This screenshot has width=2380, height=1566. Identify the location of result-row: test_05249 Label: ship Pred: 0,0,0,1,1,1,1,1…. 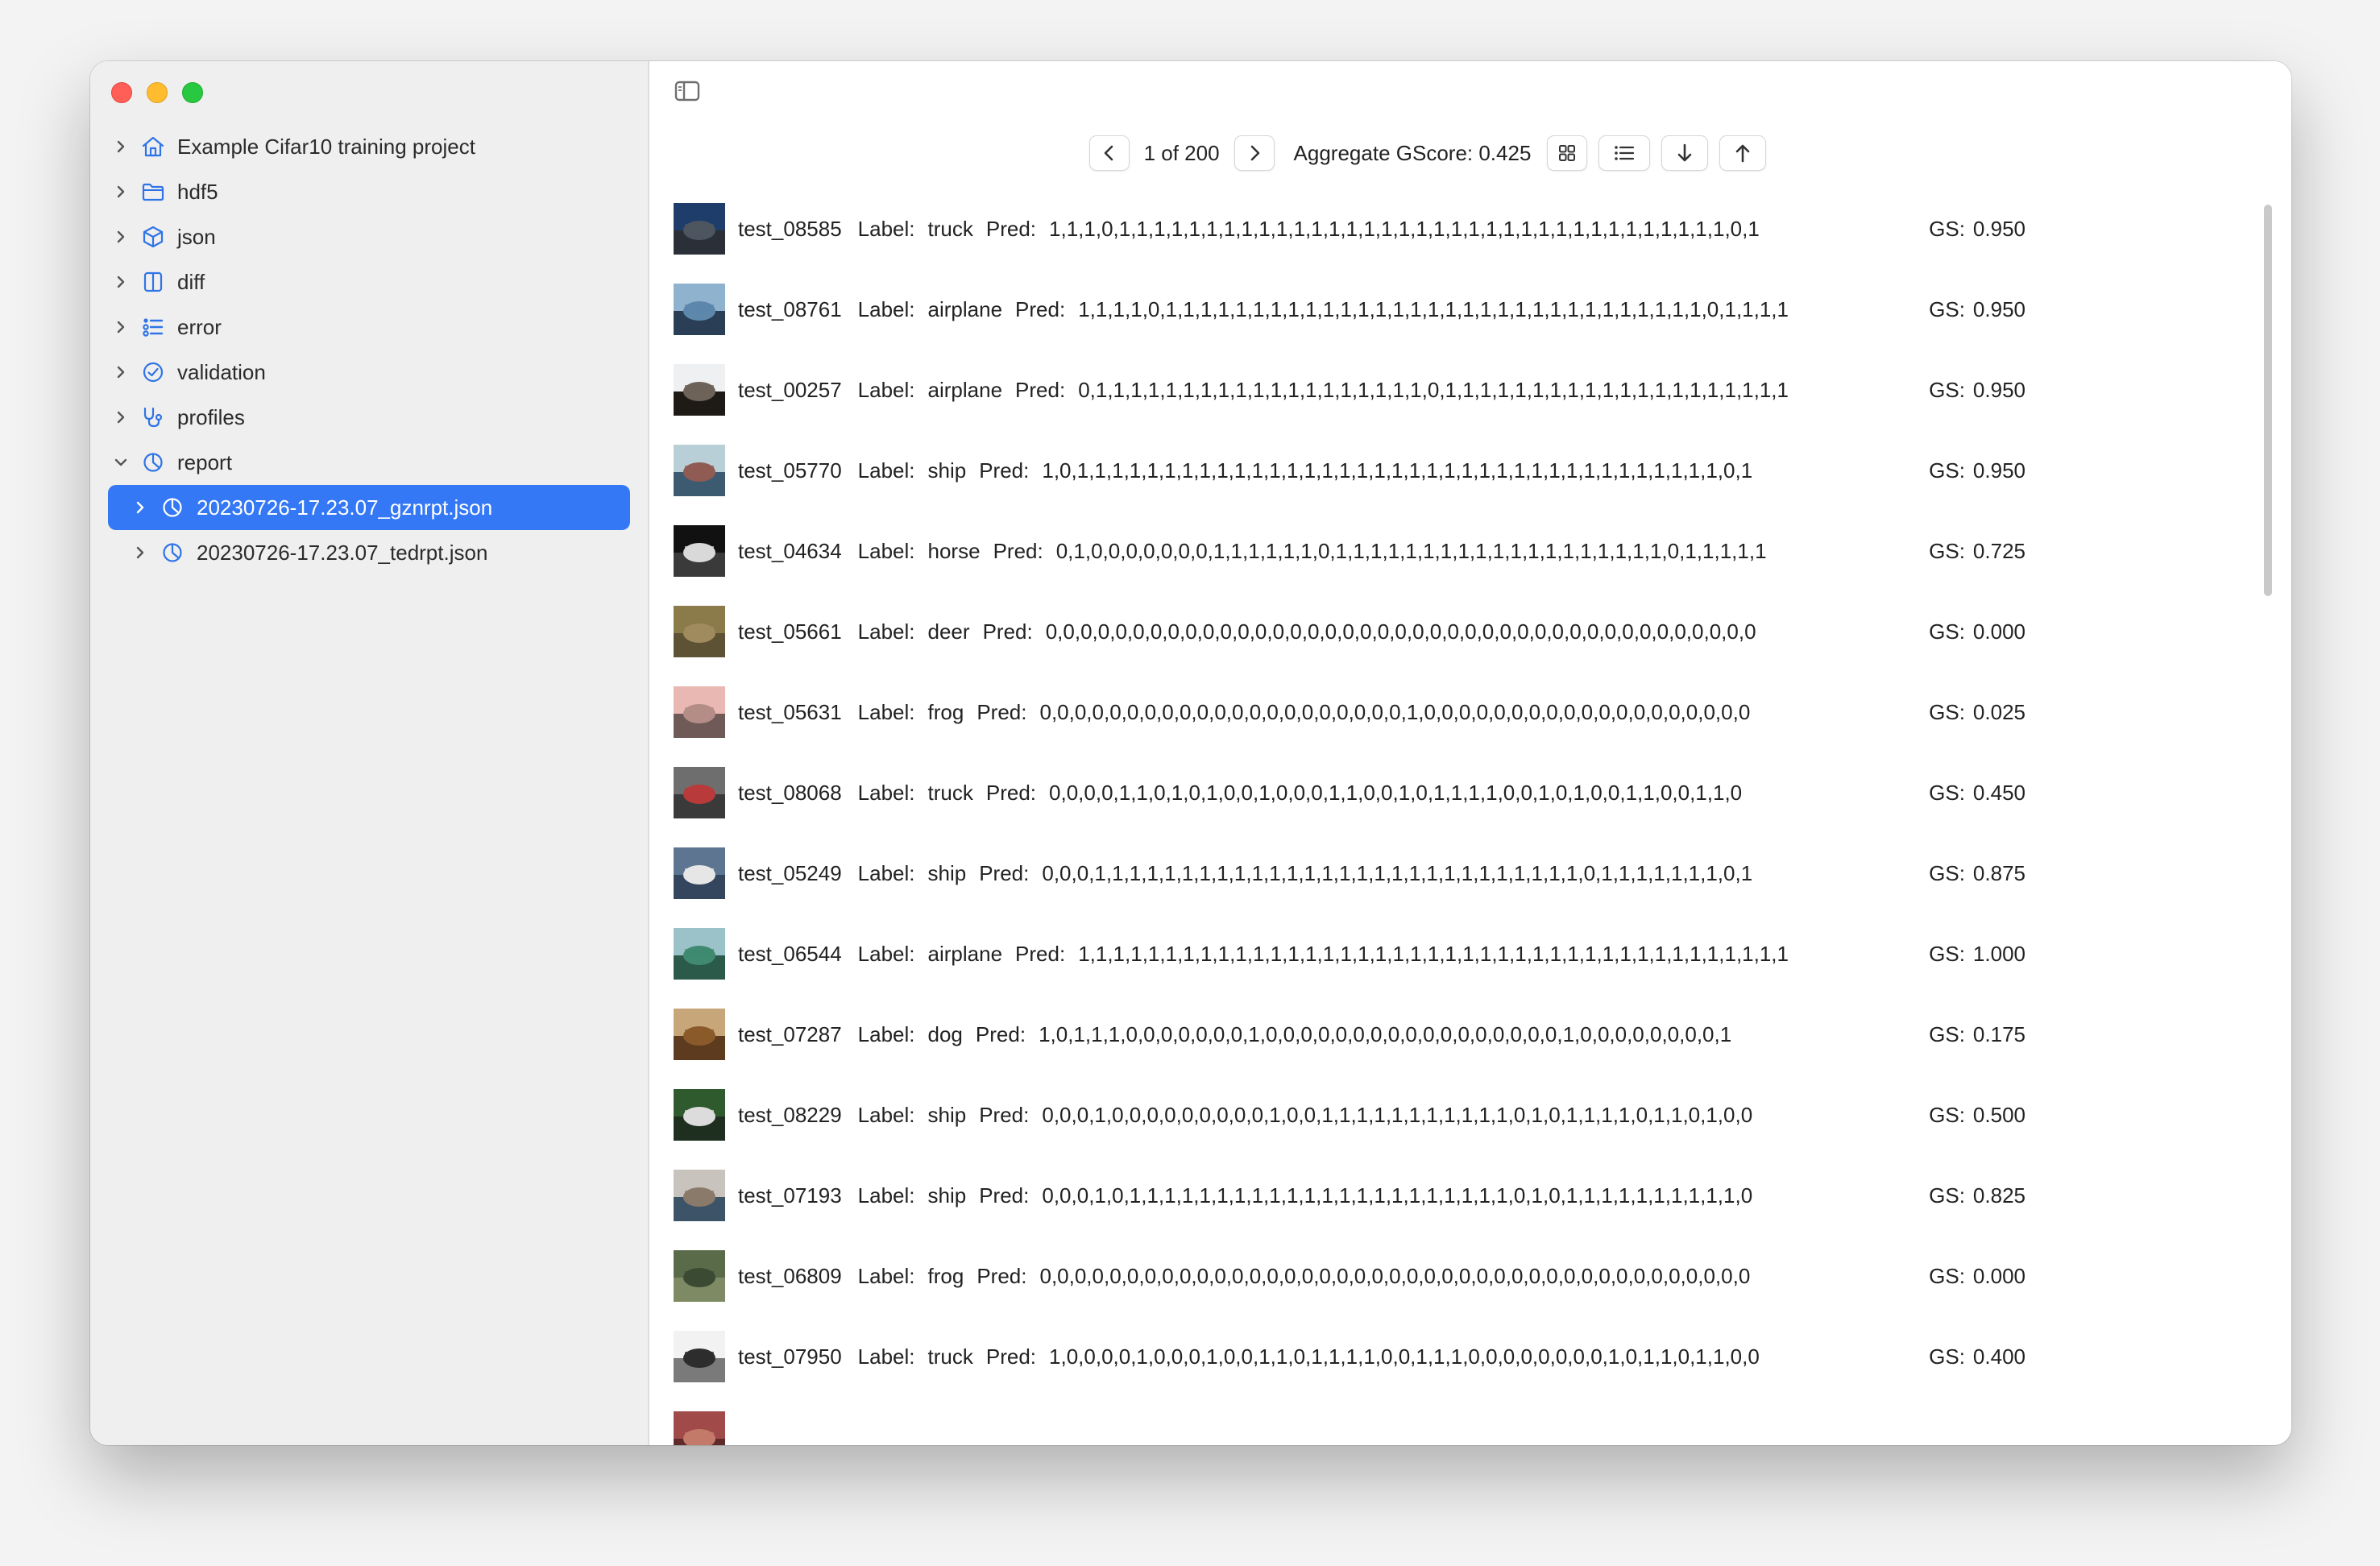
(1470, 874).